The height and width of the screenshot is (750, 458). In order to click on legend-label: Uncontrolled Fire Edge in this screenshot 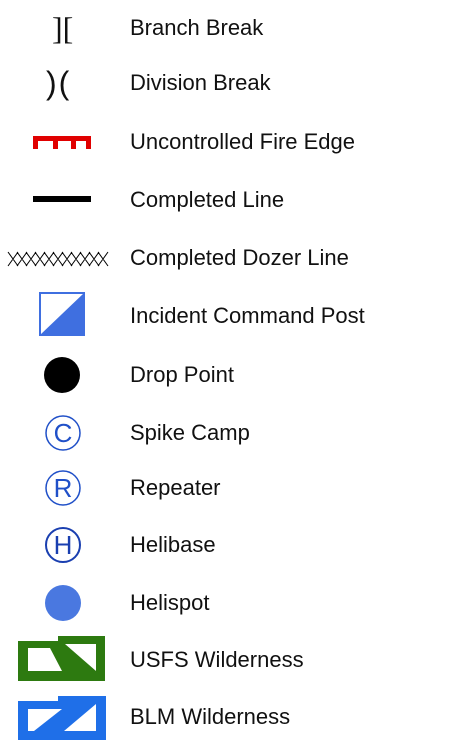, I will do `click(243, 141)`.